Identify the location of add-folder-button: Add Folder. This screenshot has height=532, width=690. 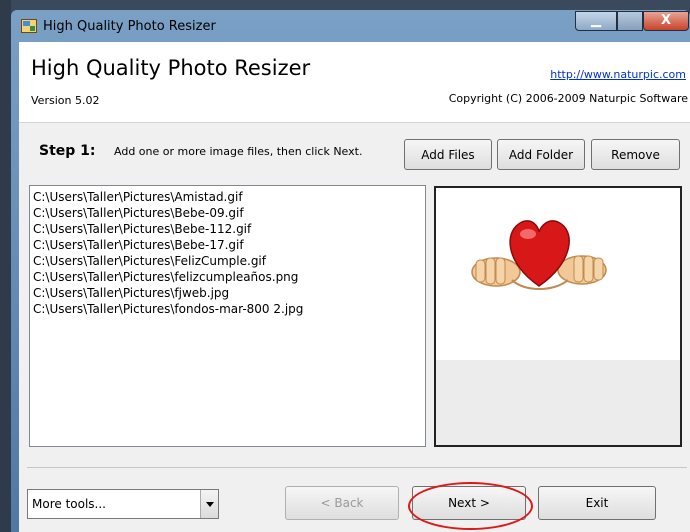
(541, 154).